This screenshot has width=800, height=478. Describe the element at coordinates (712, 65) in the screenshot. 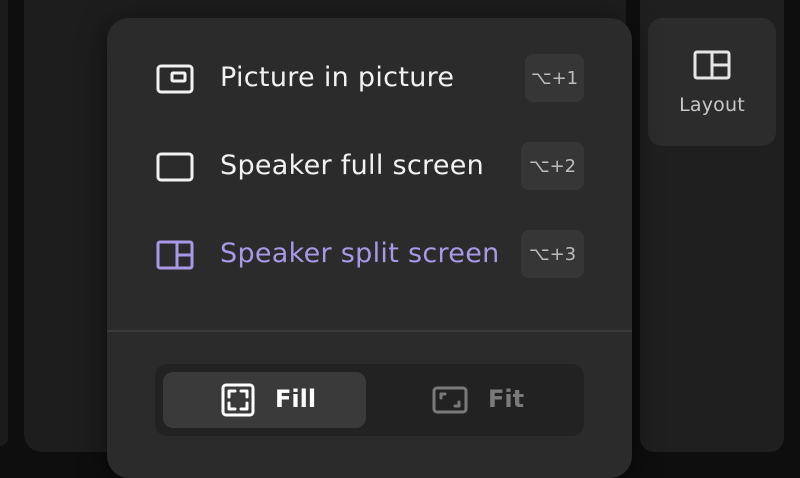

I see `layout-split-icon` at that location.